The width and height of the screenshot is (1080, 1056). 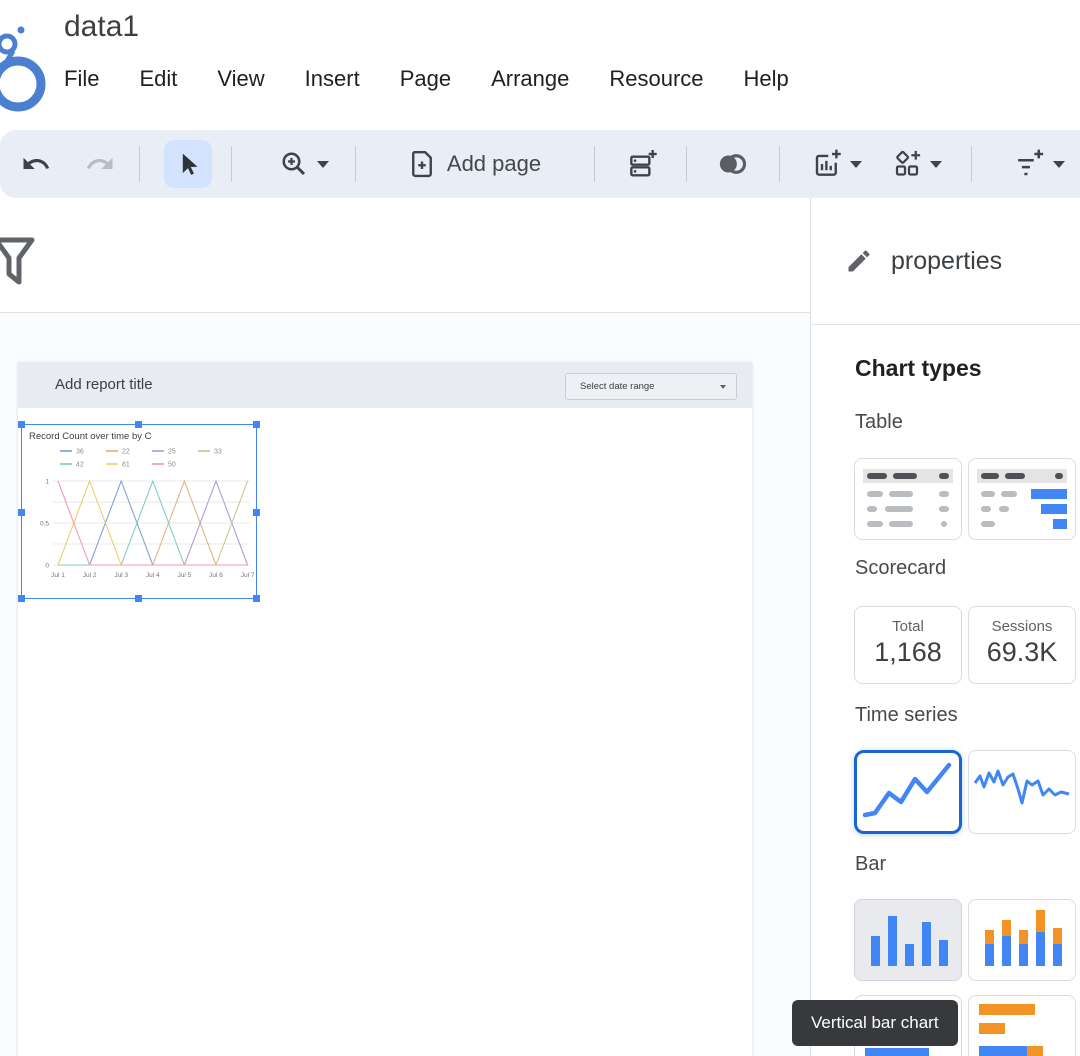 What do you see at coordinates (828, 162) in the screenshot?
I see `add-chart-icon` at bounding box center [828, 162].